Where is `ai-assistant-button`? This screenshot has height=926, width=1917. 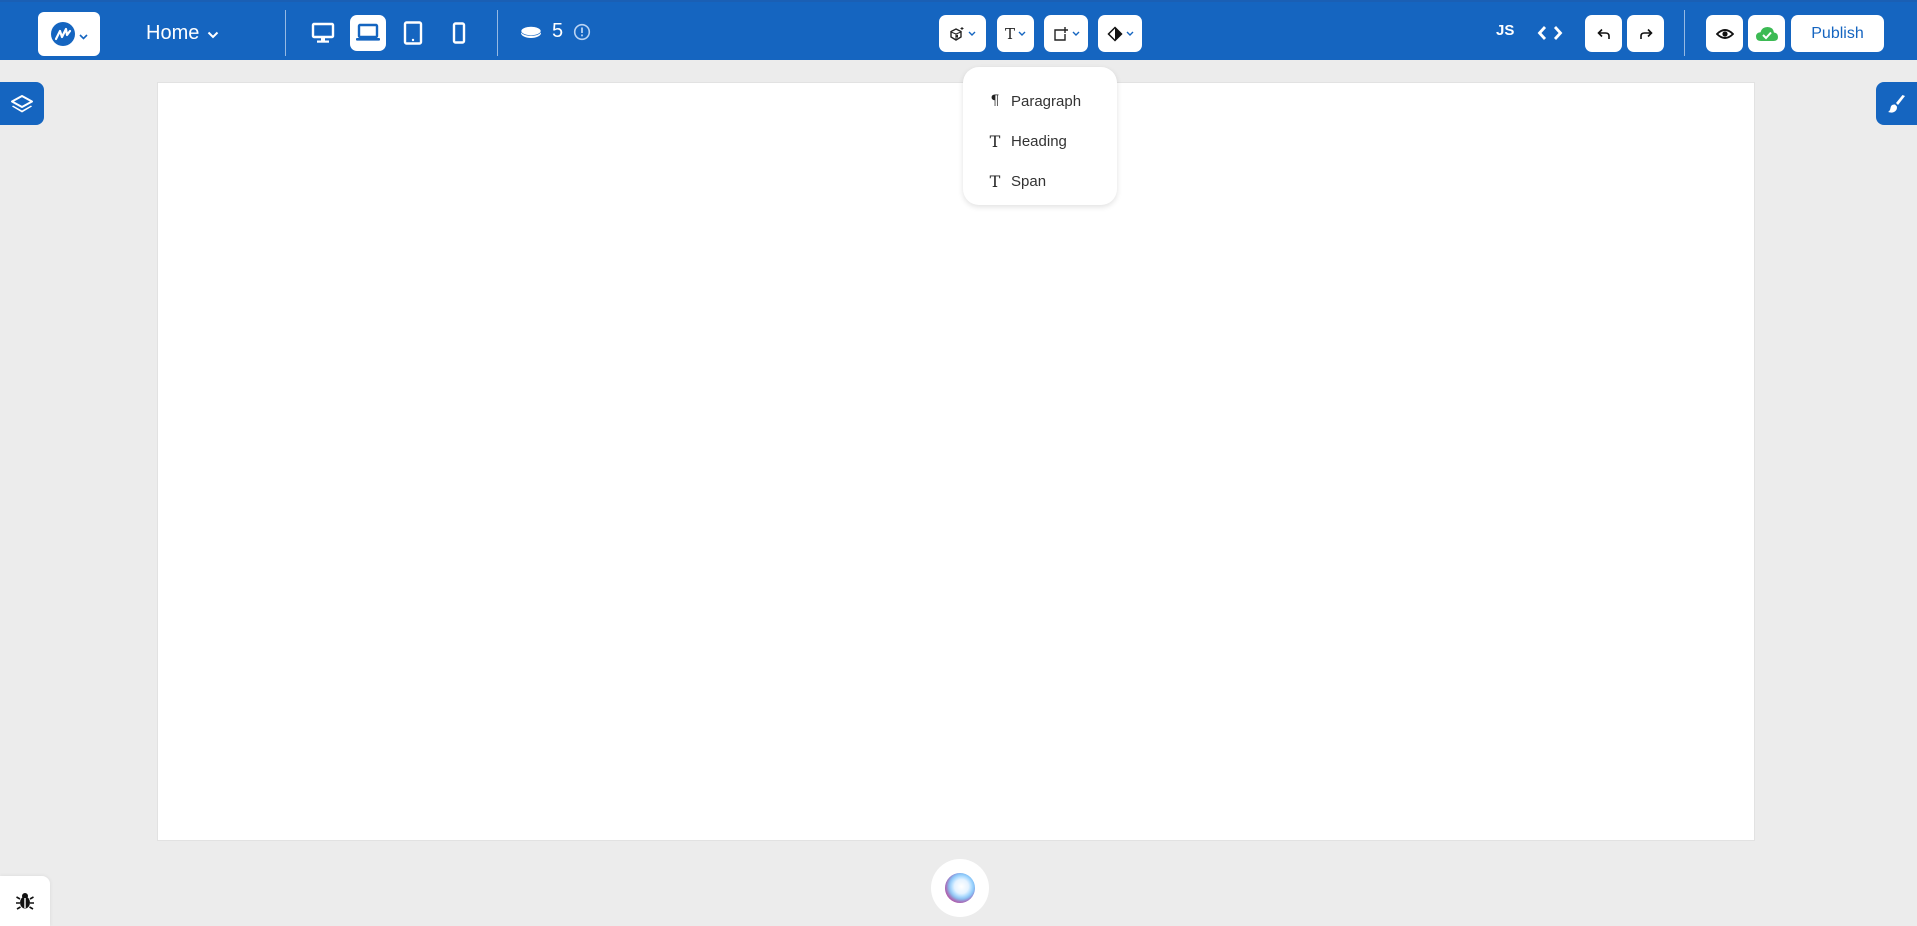
ai-assistant-button is located at coordinates (960, 888).